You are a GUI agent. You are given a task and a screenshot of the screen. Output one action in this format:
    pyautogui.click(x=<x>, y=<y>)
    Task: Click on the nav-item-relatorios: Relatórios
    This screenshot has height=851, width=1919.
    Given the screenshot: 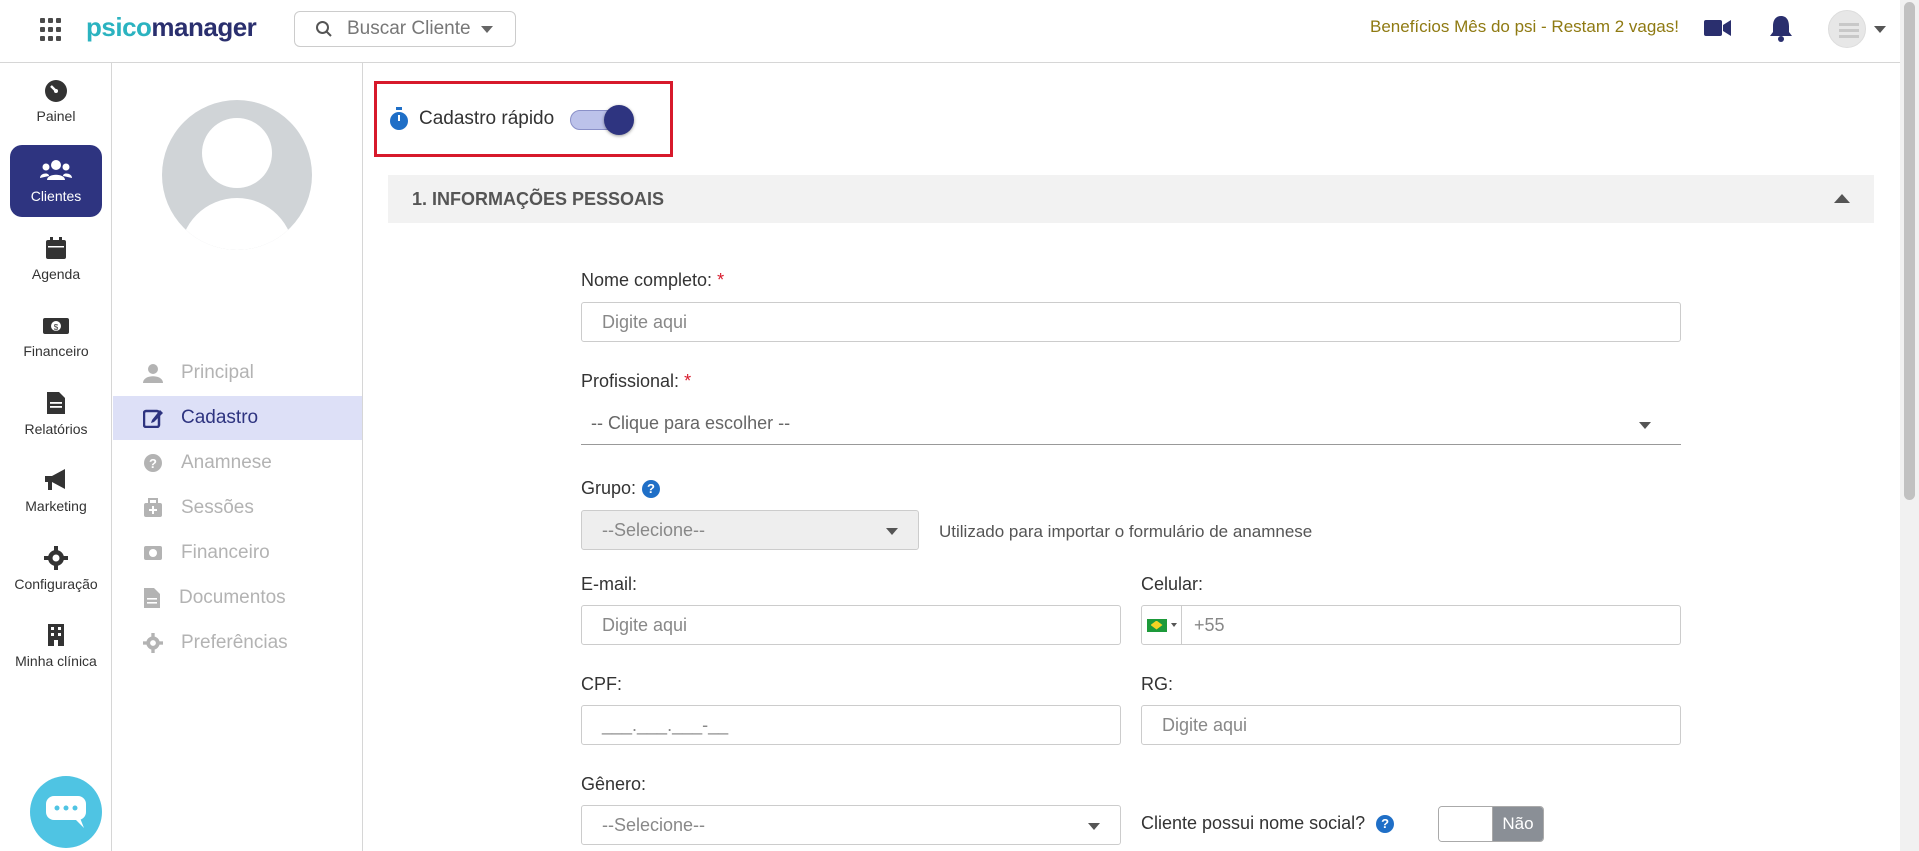 What is the action you would take?
    pyautogui.click(x=56, y=414)
    